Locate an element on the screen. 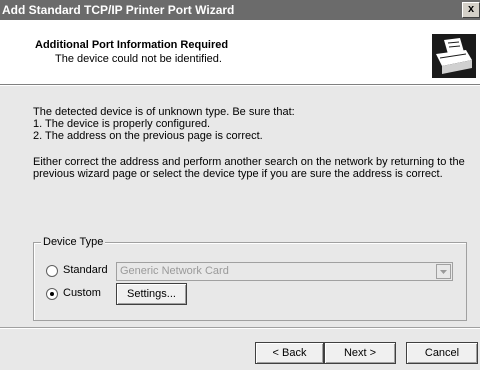 This screenshot has width=480, height=370. standard-device-value: Generic Network Card is located at coordinates (174, 271).